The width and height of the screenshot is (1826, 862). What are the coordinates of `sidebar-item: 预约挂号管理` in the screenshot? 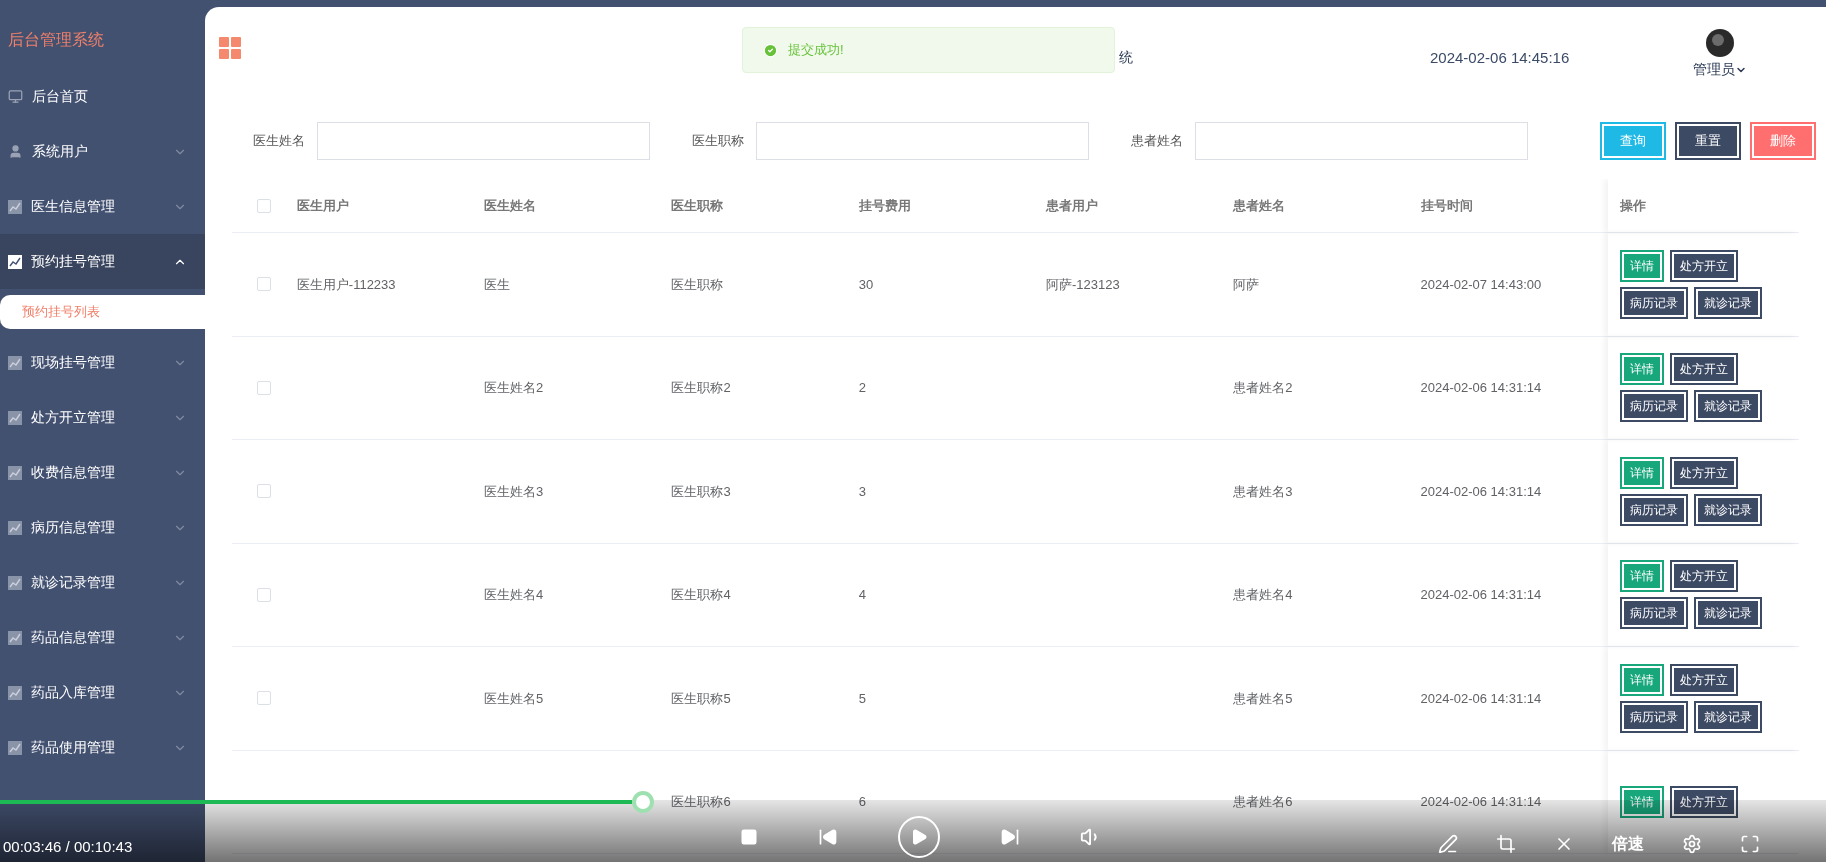 It's located at (102, 261).